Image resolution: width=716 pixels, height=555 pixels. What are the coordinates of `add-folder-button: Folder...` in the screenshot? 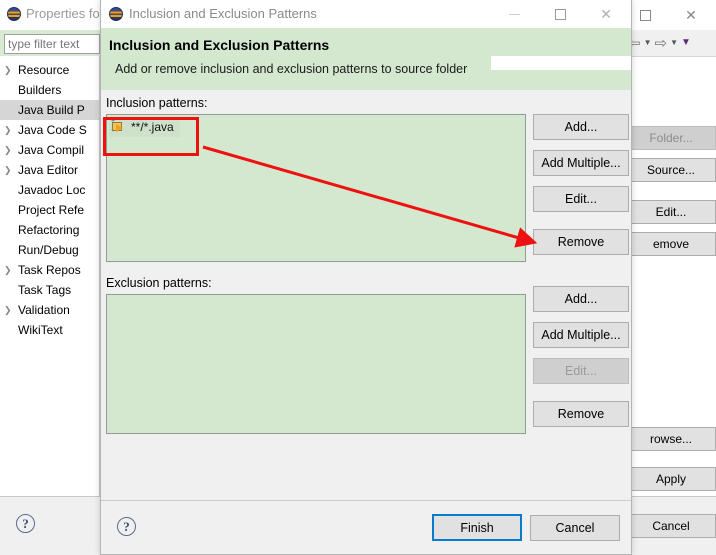 It's located at (671, 138).